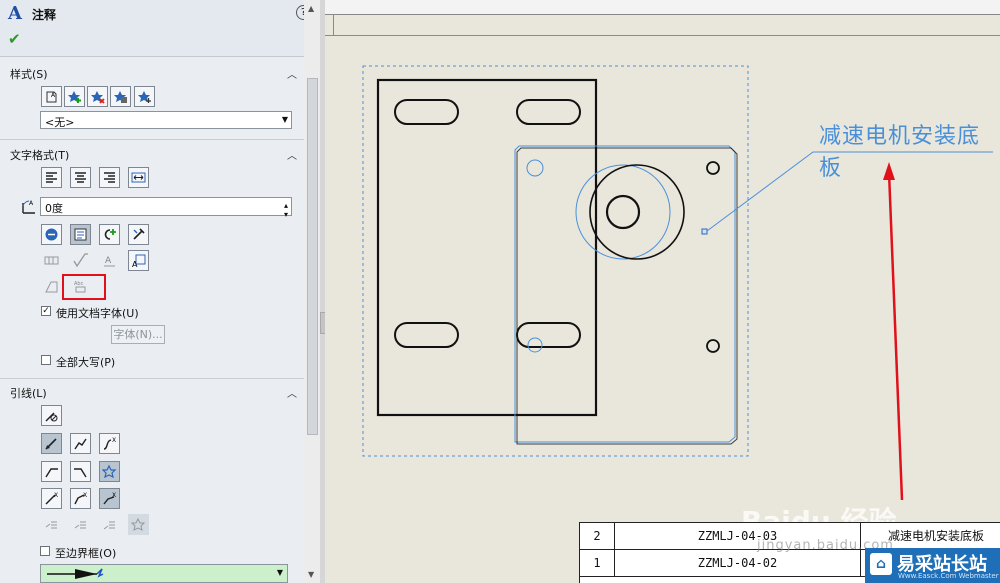 This screenshot has height=583, width=1000. I want to click on angle-value: 0度, so click(54, 208).